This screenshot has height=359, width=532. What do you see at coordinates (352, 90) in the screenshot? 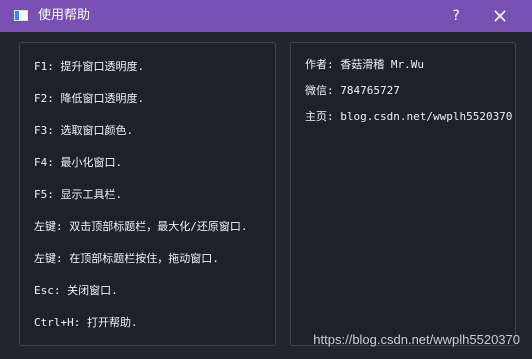
I see `wechat-line: 微信: 784765727` at bounding box center [352, 90].